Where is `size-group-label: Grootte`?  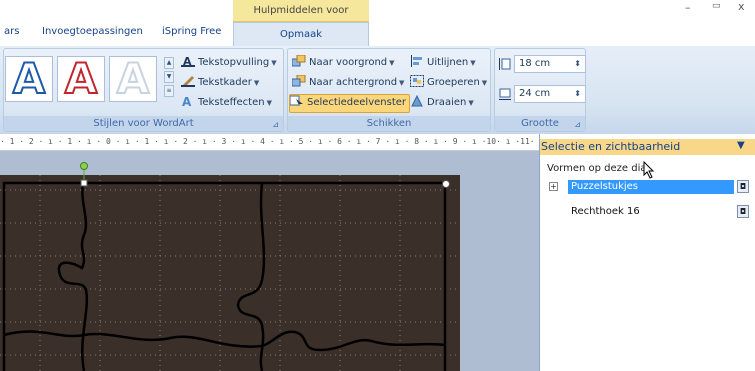
size-group-label: Grootte is located at coordinates (540, 123).